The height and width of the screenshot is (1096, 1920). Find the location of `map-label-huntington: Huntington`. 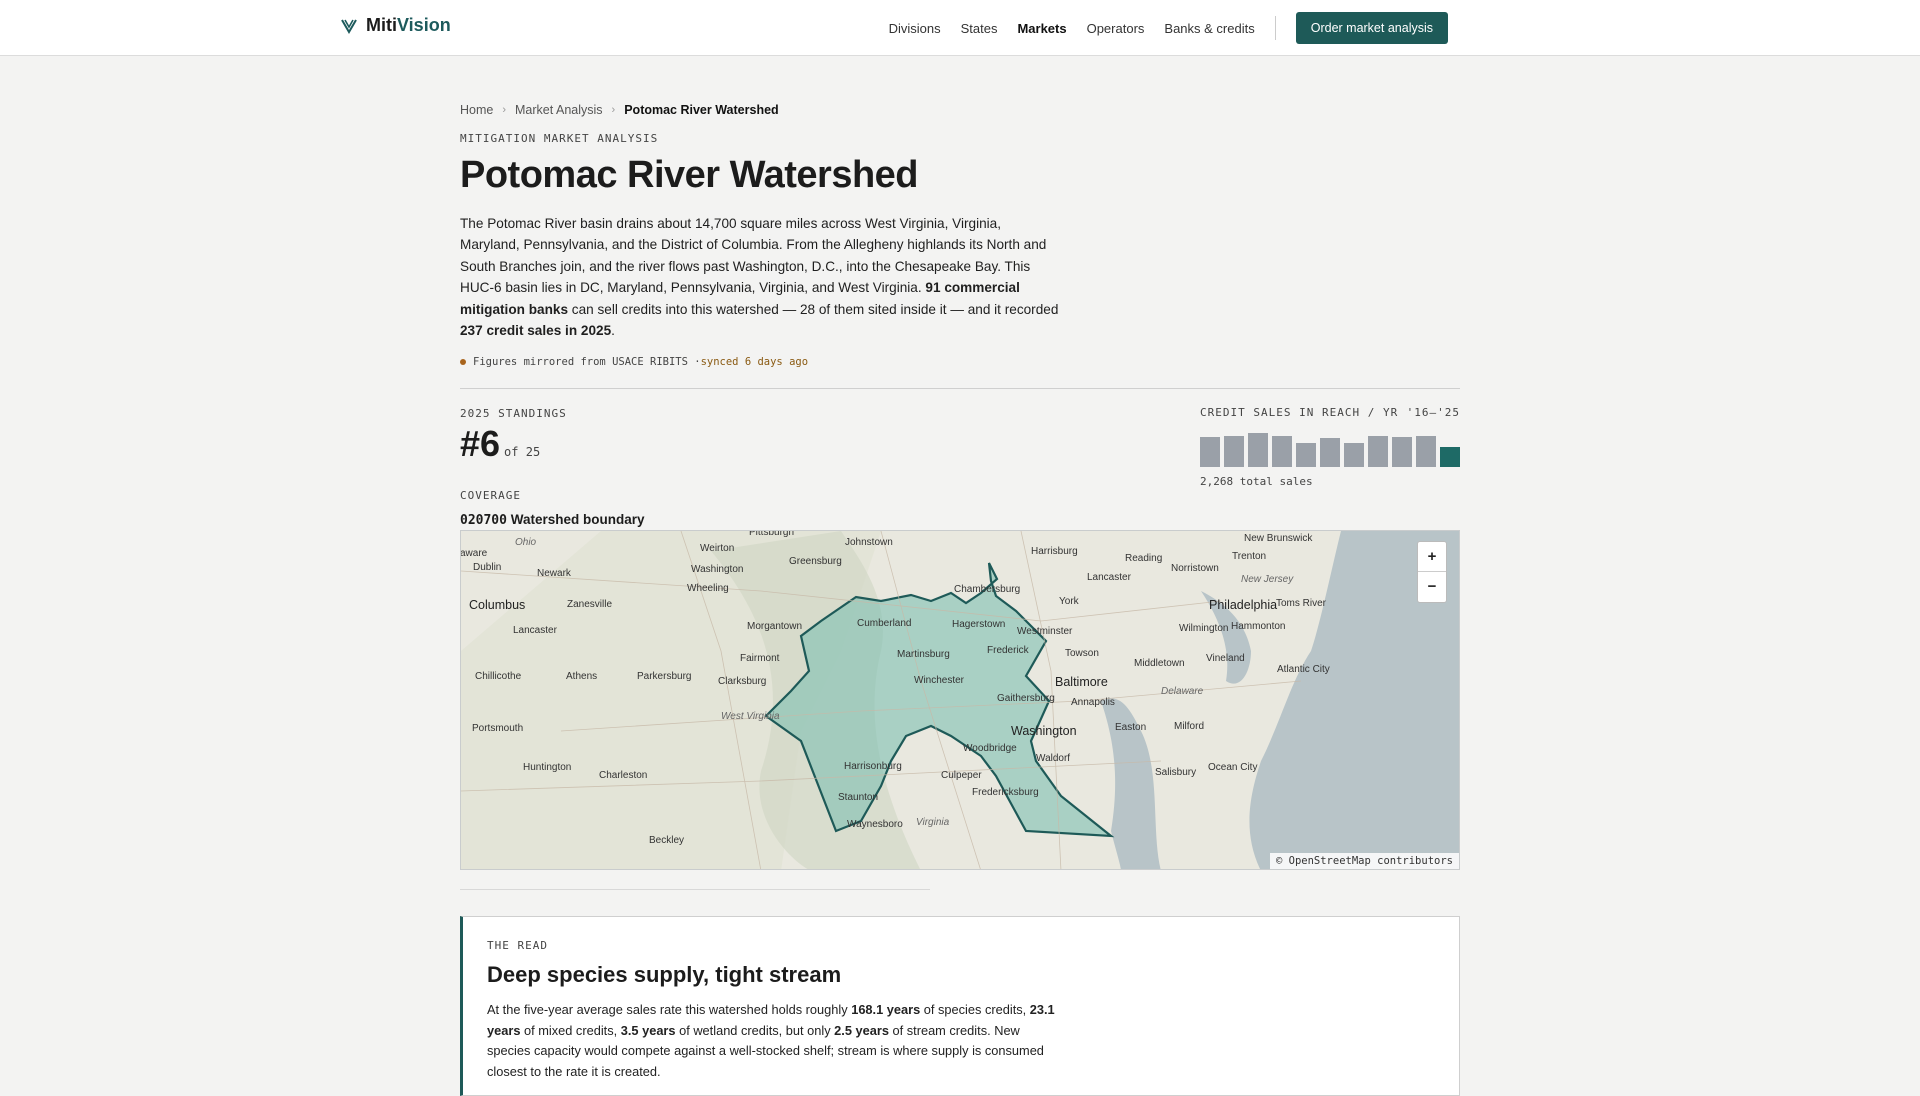

map-label-huntington: Huntington is located at coordinates (547, 767).